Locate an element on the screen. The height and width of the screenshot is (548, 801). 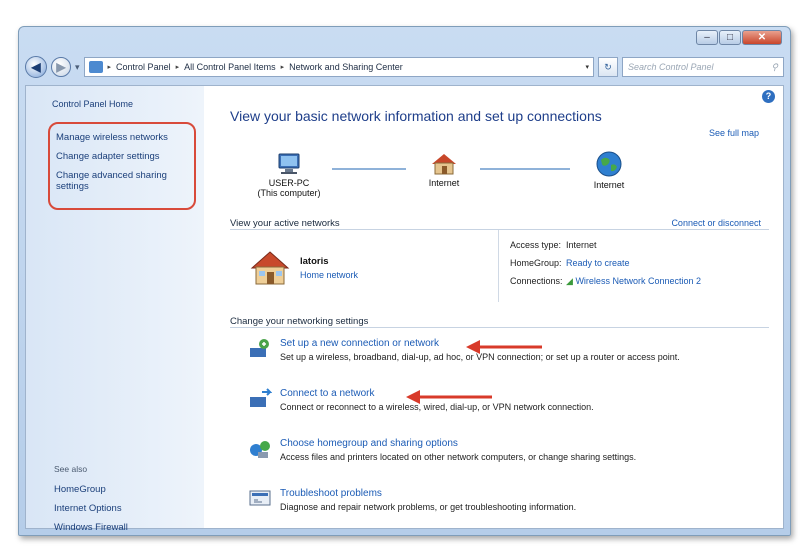
connect-disconnect-link: Connect or disconnect is located at coordinates (716, 223).